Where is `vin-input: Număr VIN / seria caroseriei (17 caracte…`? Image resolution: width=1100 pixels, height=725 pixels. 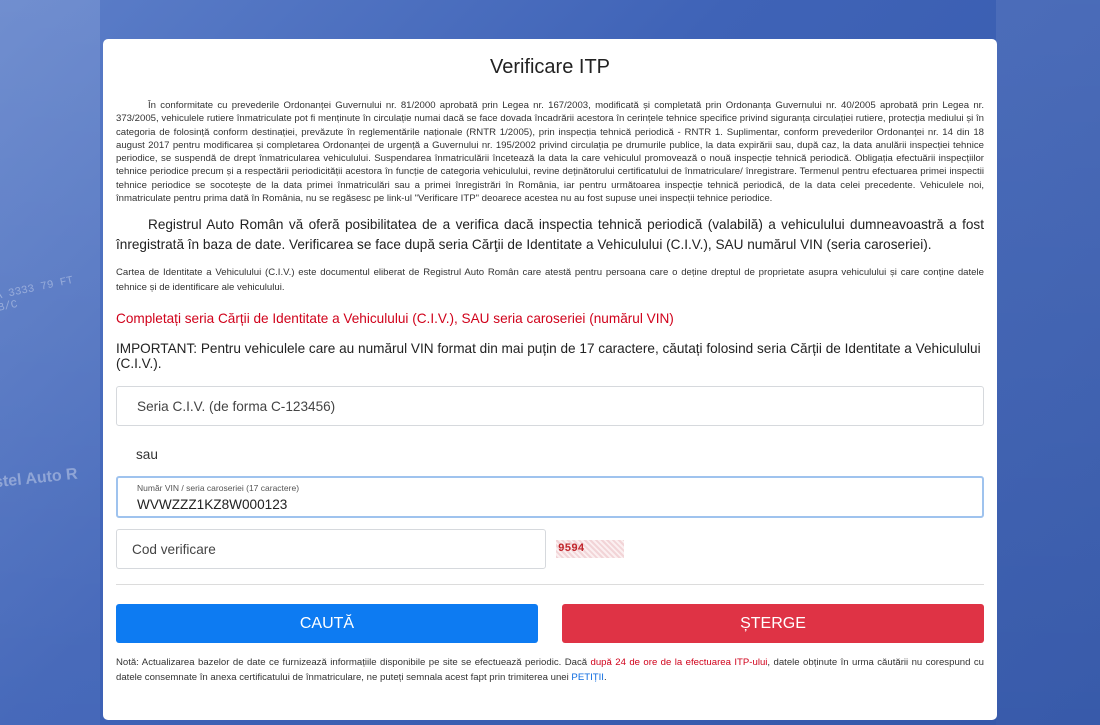 vin-input: Număr VIN / seria caroseriei (17 caracte… is located at coordinates (550, 497).